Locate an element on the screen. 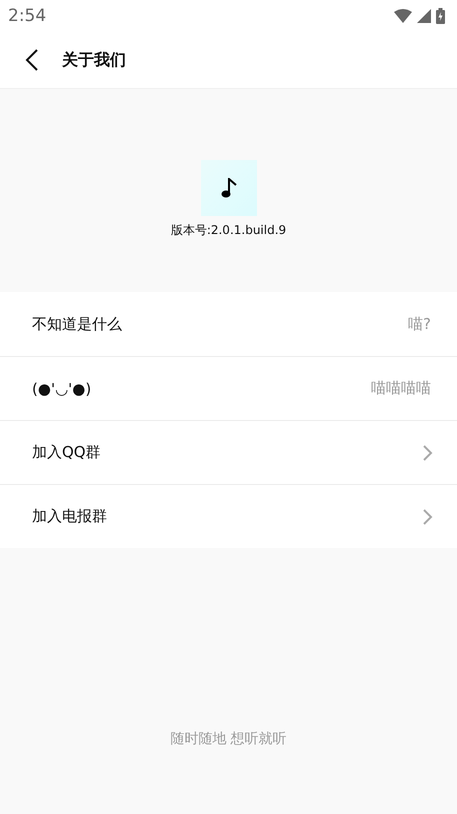 The height and width of the screenshot is (814, 457). row-value: 喵喵喵喵 is located at coordinates (401, 388).